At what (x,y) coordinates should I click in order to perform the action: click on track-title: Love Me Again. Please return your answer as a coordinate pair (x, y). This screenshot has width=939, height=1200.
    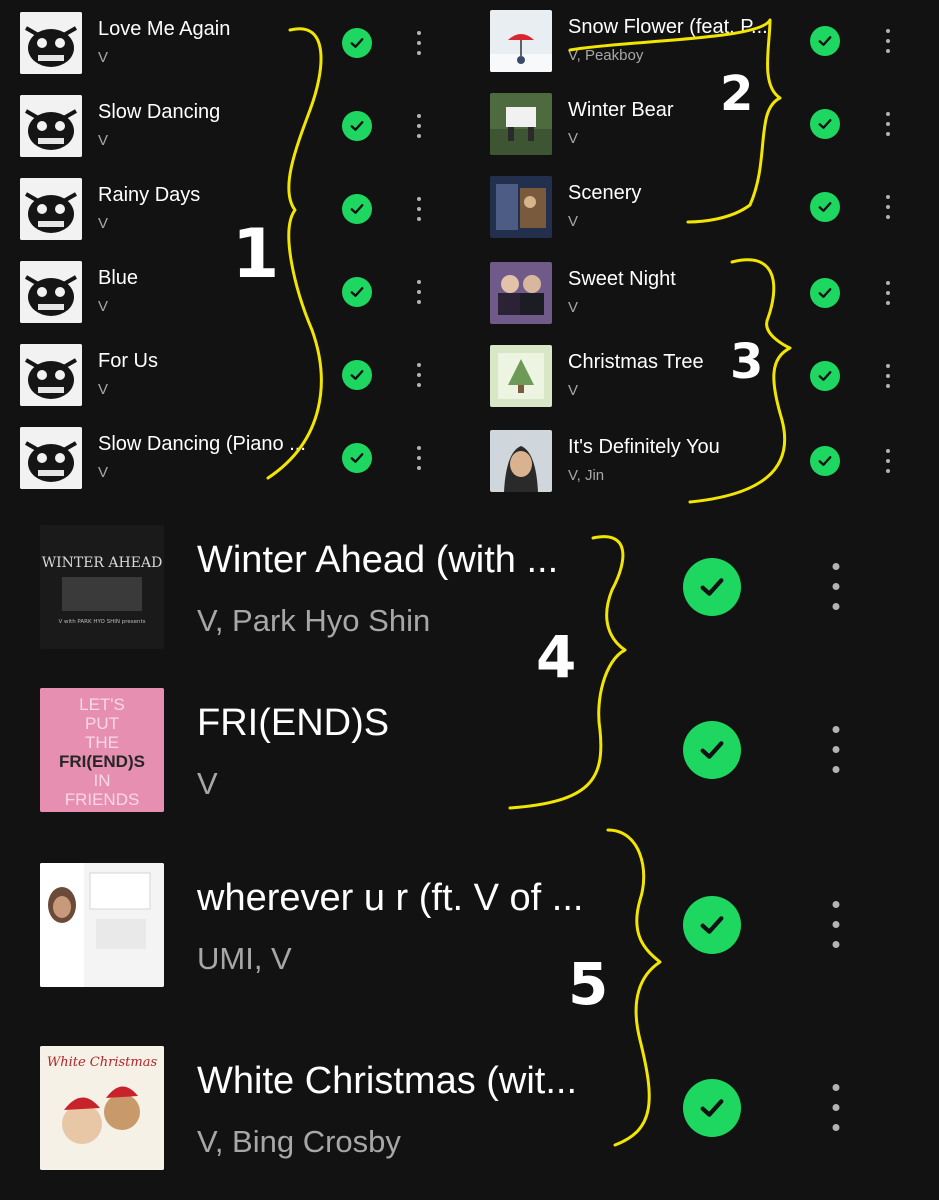
    Looking at the image, I should click on (164, 29).